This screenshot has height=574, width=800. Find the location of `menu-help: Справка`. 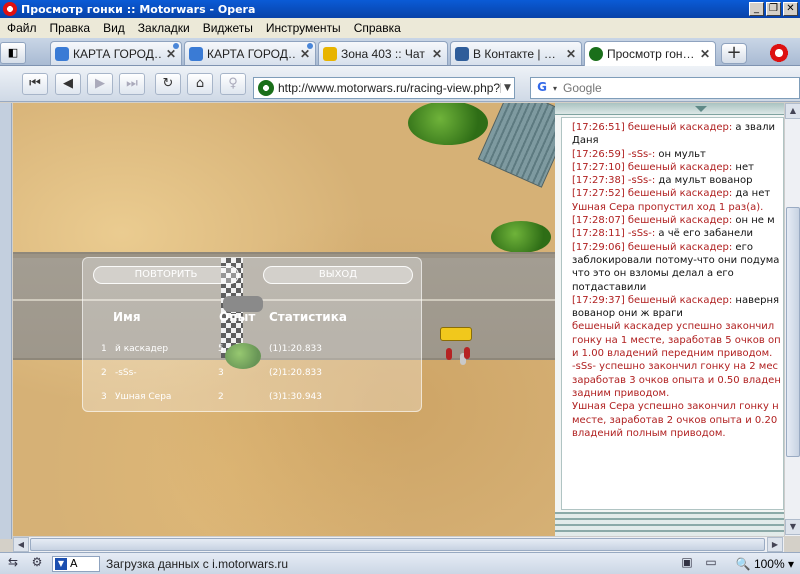

menu-help: Справка is located at coordinates (377, 28).